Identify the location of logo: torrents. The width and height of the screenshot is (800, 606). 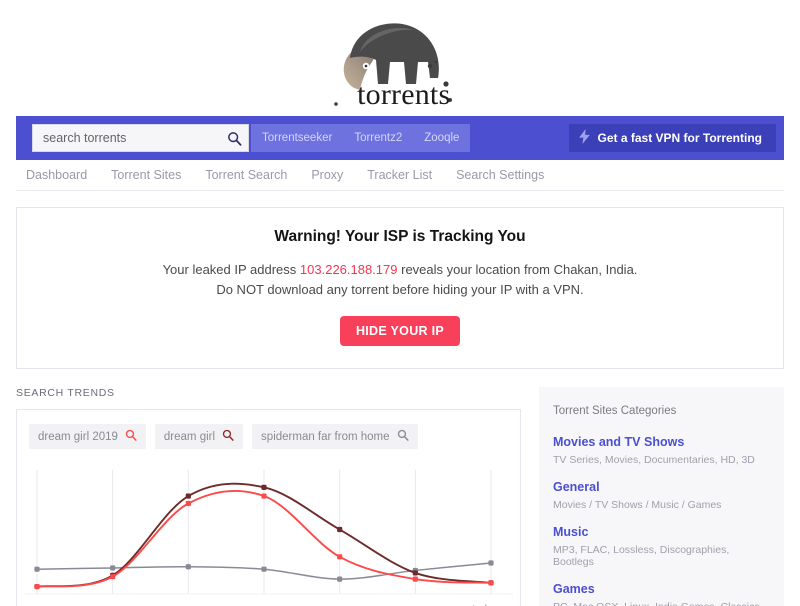
(400, 64).